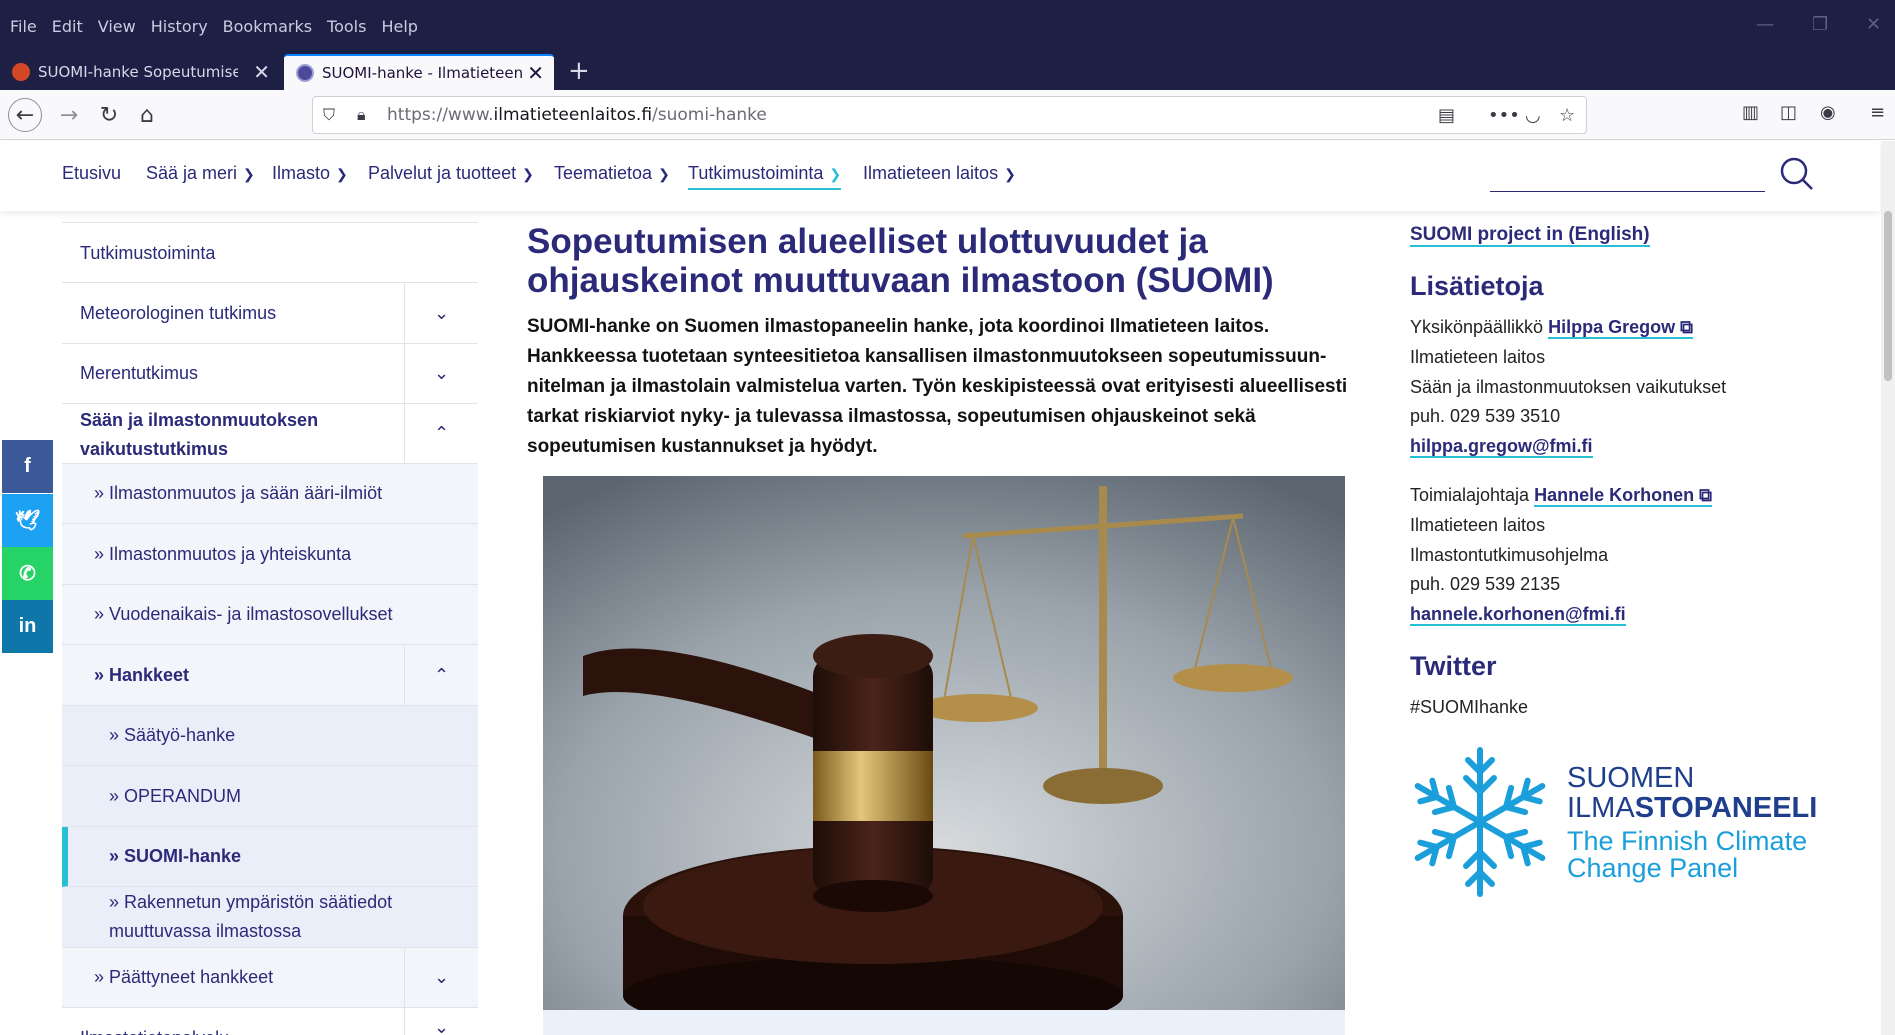  Describe the element at coordinates (1477, 286) in the screenshot. I see `info-heading: Lisätietoja` at that location.